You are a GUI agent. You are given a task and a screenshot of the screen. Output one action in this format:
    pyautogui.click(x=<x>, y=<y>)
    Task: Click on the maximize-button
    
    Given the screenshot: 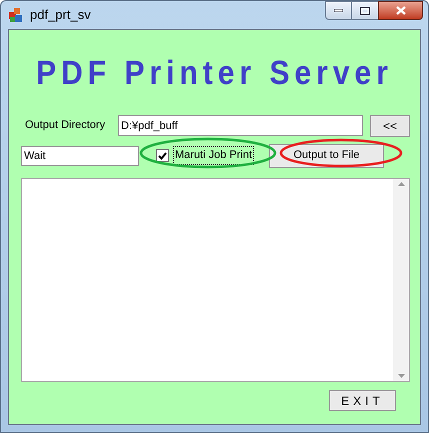 What is the action you would take?
    pyautogui.click(x=365, y=10)
    